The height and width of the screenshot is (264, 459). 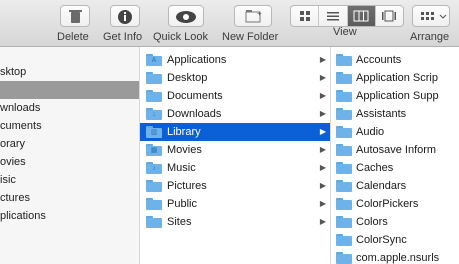 I want to click on list-item: Colors, so click(x=395, y=222).